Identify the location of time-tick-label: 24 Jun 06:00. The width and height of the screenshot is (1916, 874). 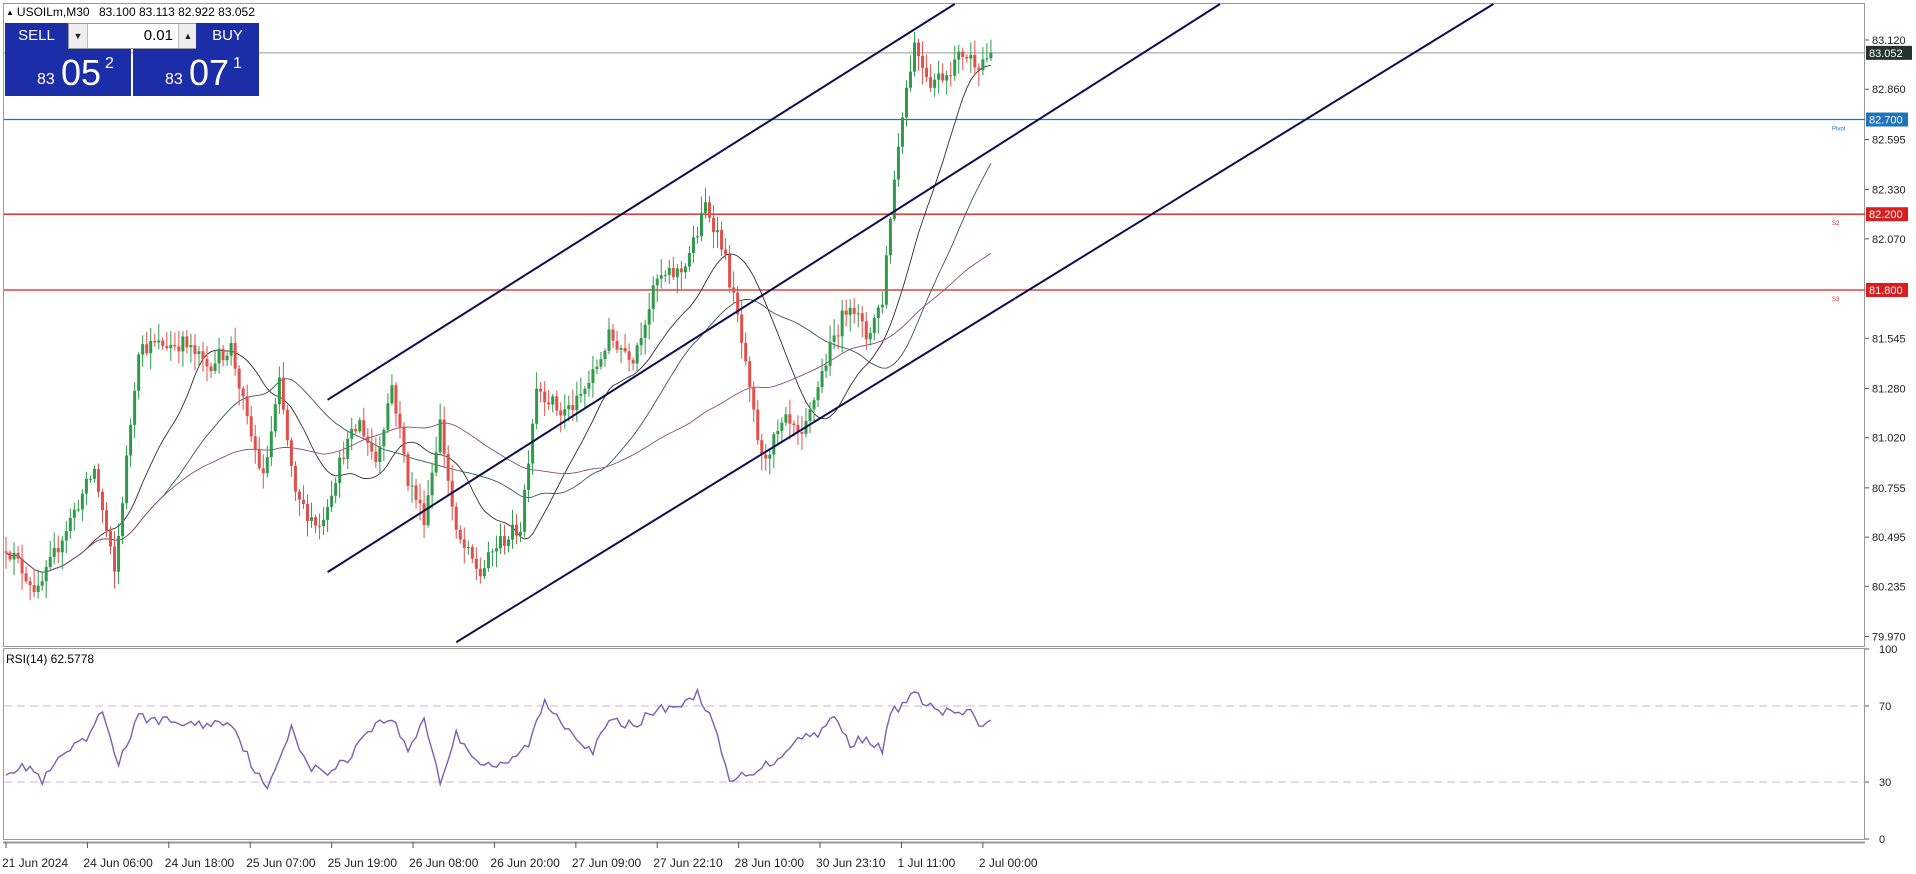
(118, 863).